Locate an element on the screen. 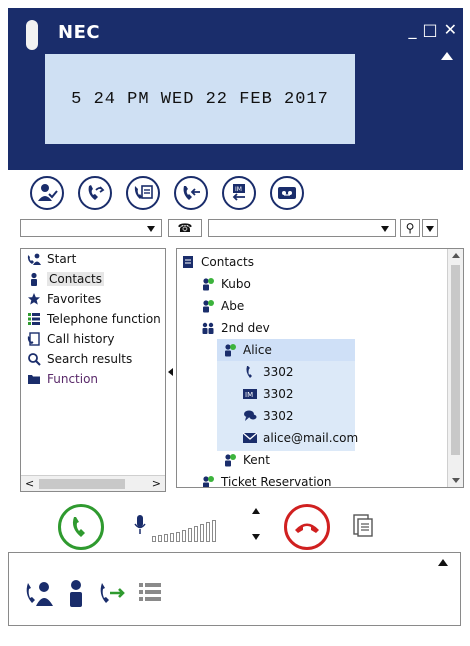 This screenshot has height=646, width=470. contact-name: Abe is located at coordinates (233, 306).